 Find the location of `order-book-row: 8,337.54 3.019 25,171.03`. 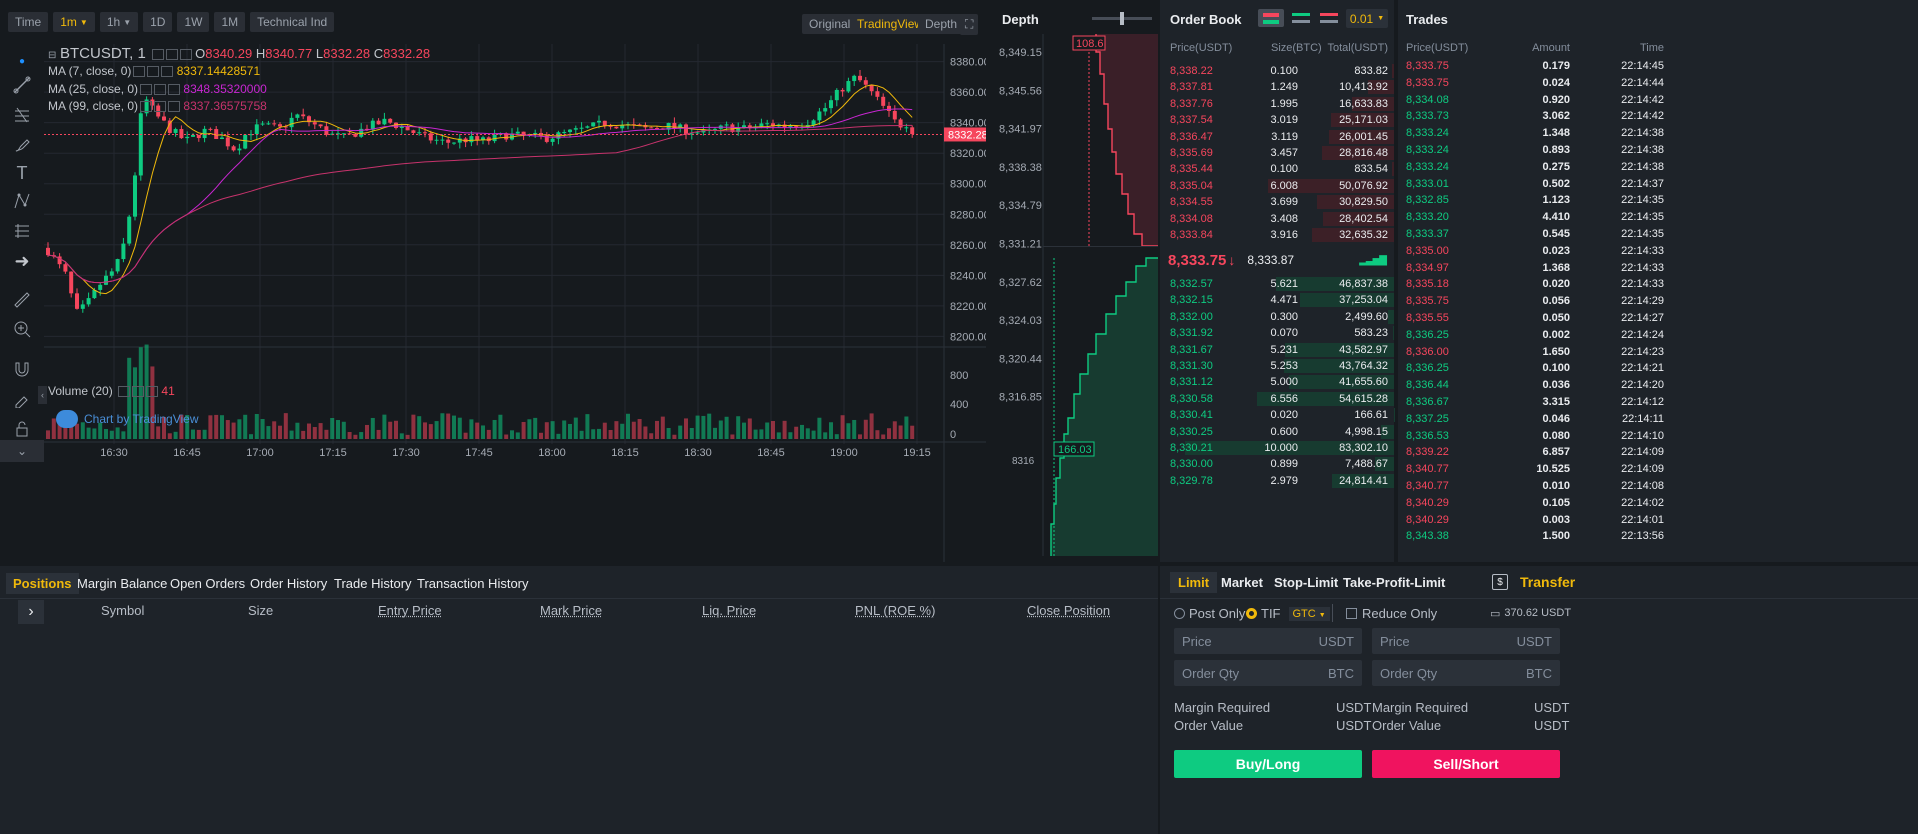

order-book-row: 8,337.54 3.019 25,171.03 is located at coordinates (1277, 120).